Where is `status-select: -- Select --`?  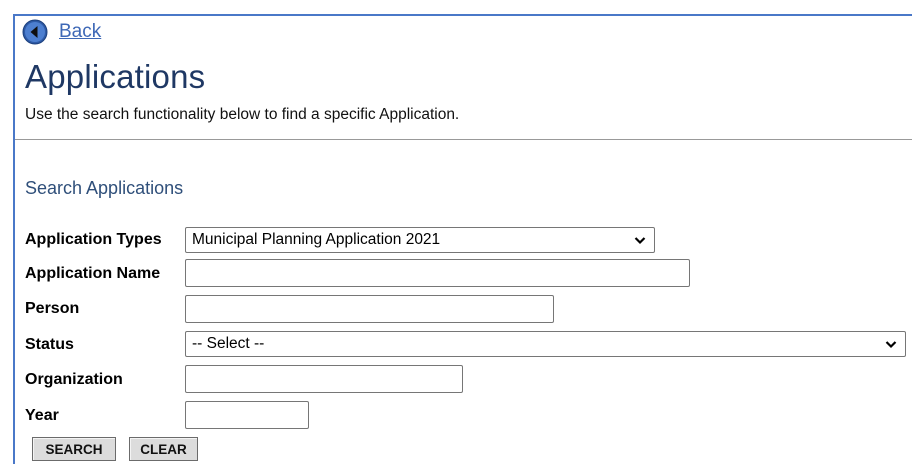
status-select: -- Select -- is located at coordinates (545, 344).